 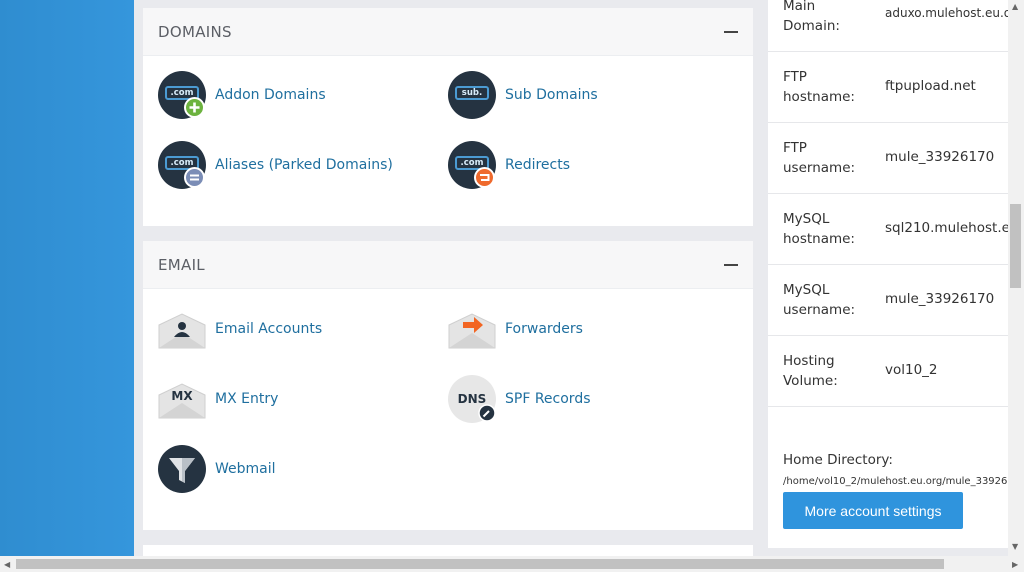 I want to click on hosting-volume-key-1: Hosting, so click(x=809, y=361).